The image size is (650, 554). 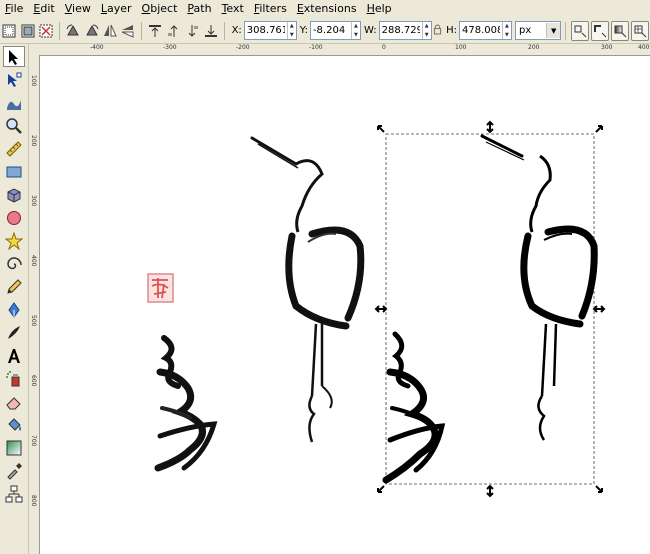 What do you see at coordinates (480, 30) in the screenshot?
I see `h-input` at bounding box center [480, 30].